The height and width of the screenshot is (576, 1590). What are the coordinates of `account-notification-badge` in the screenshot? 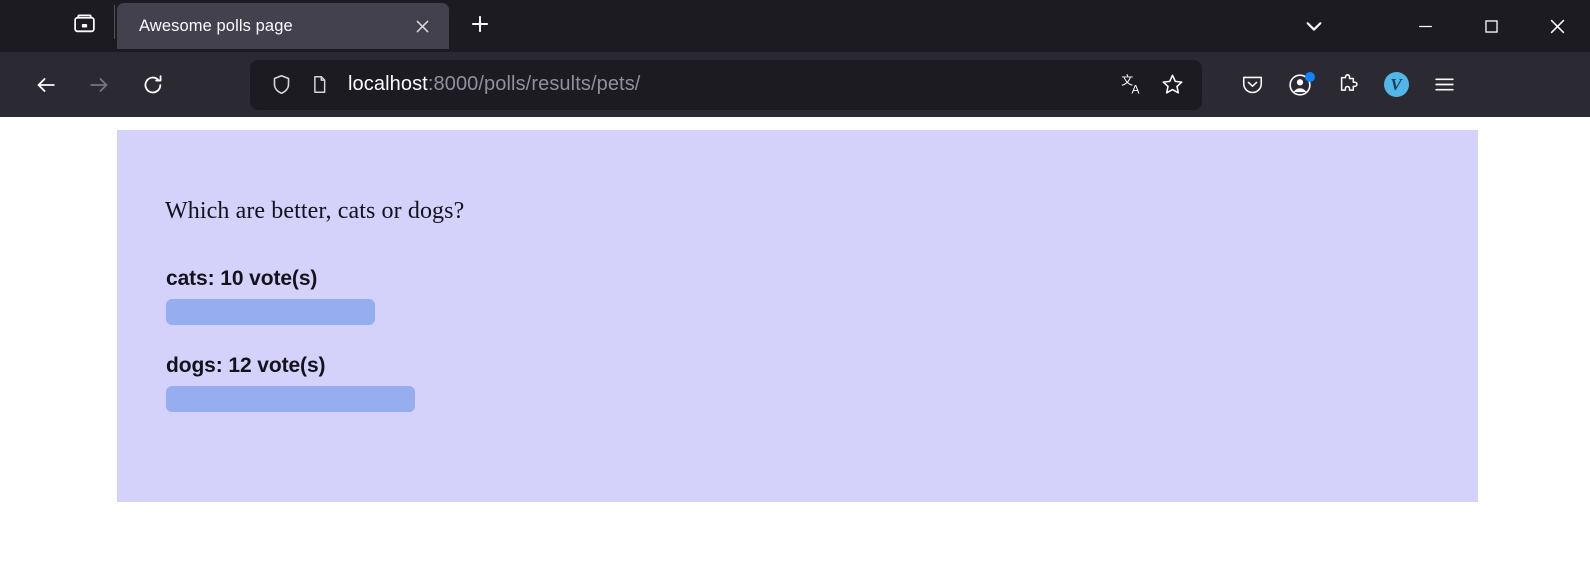 It's located at (1310, 76).